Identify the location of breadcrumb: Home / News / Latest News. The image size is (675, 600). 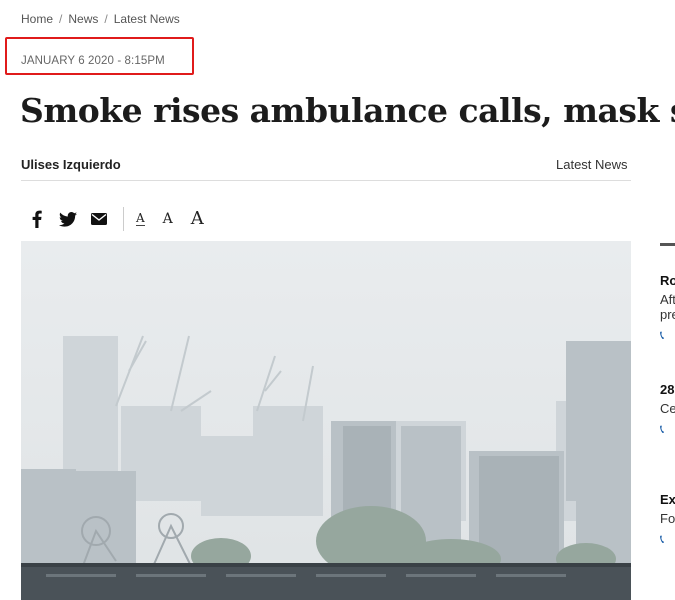
(100, 19).